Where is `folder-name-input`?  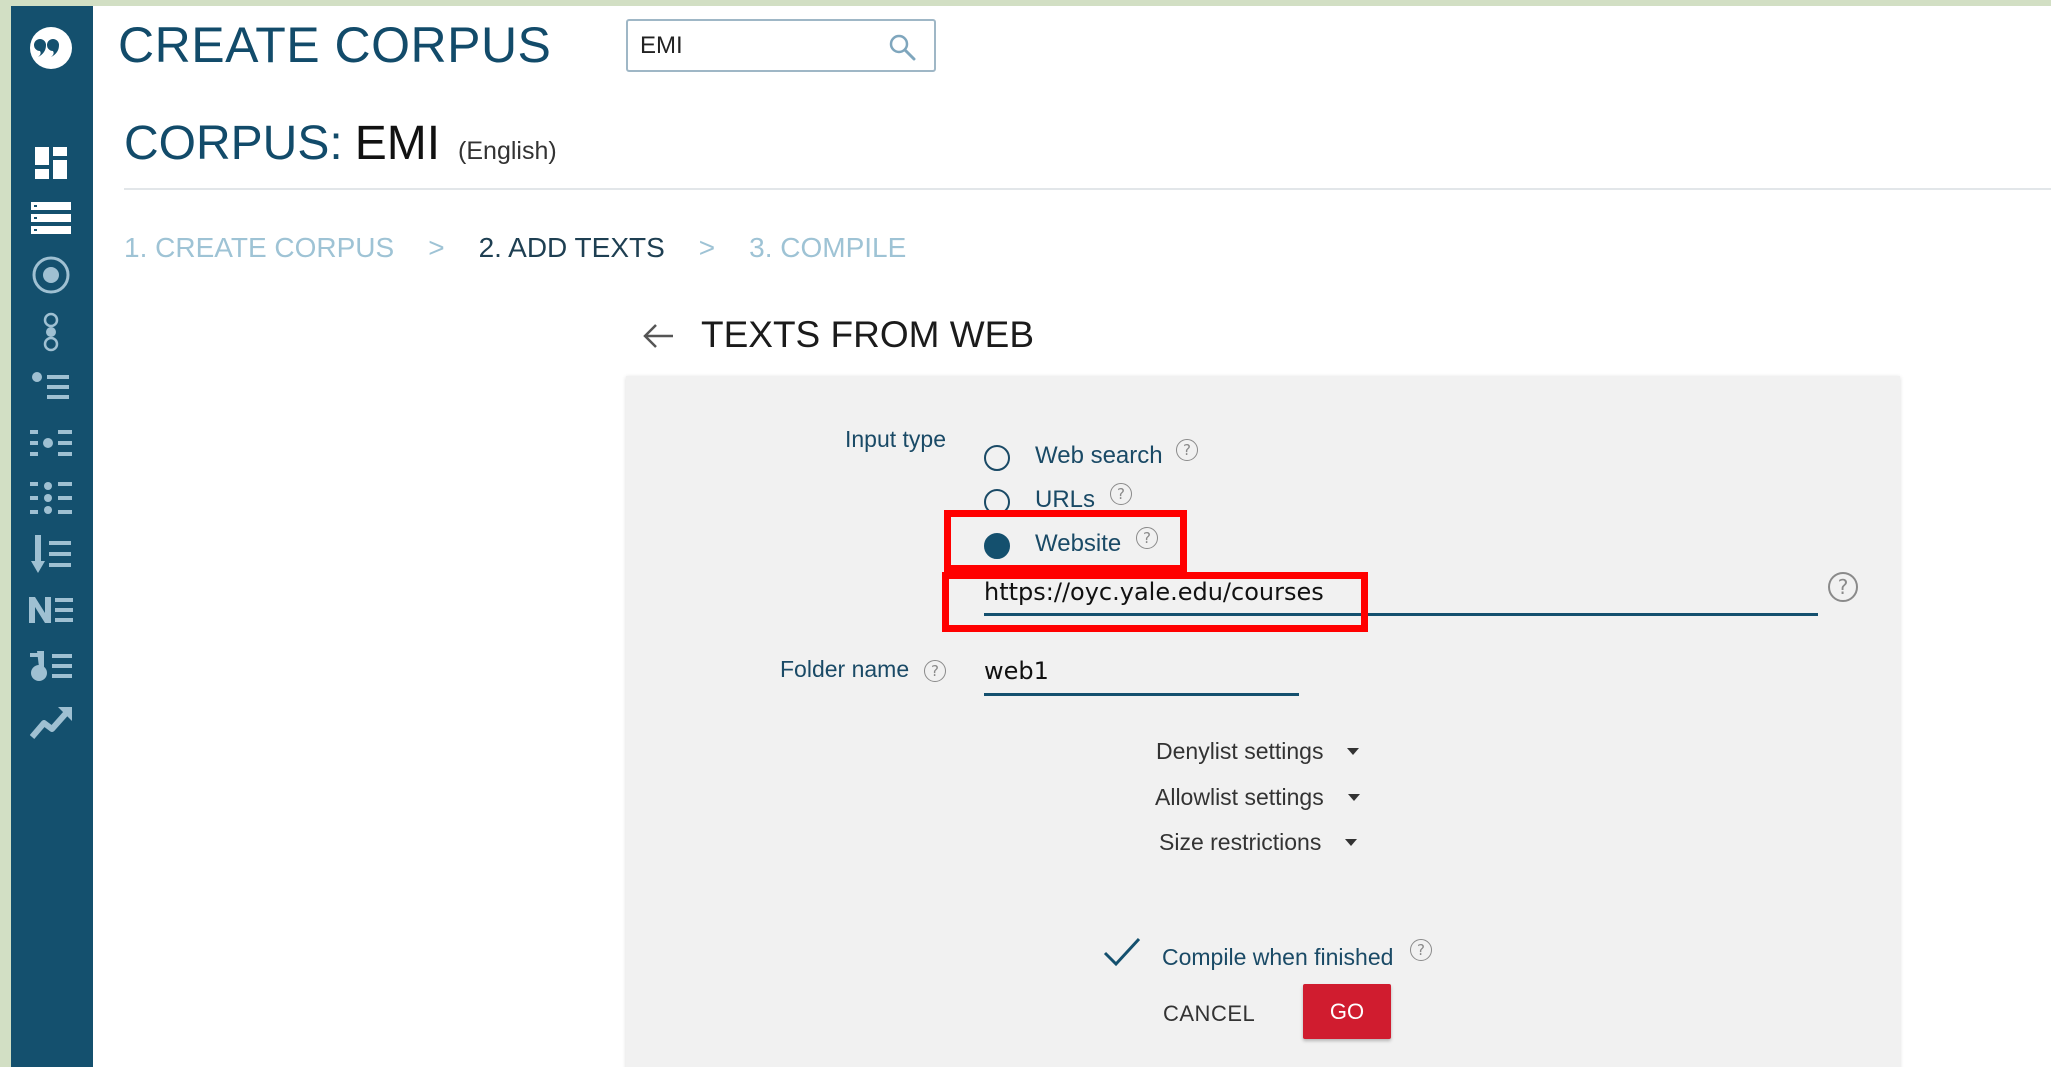
folder-name-input is located at coordinates (1141, 675).